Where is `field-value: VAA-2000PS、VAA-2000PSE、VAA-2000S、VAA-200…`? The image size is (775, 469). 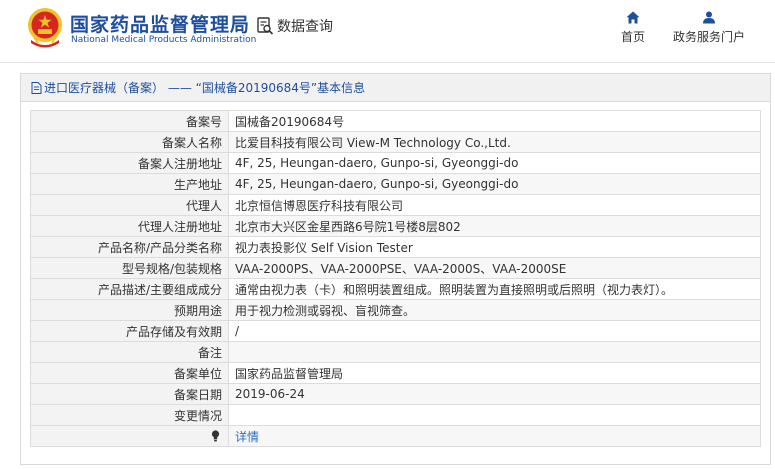 field-value: VAA-2000PS、VAA-2000PSE、VAA-2000S、VAA-200… is located at coordinates (494, 268).